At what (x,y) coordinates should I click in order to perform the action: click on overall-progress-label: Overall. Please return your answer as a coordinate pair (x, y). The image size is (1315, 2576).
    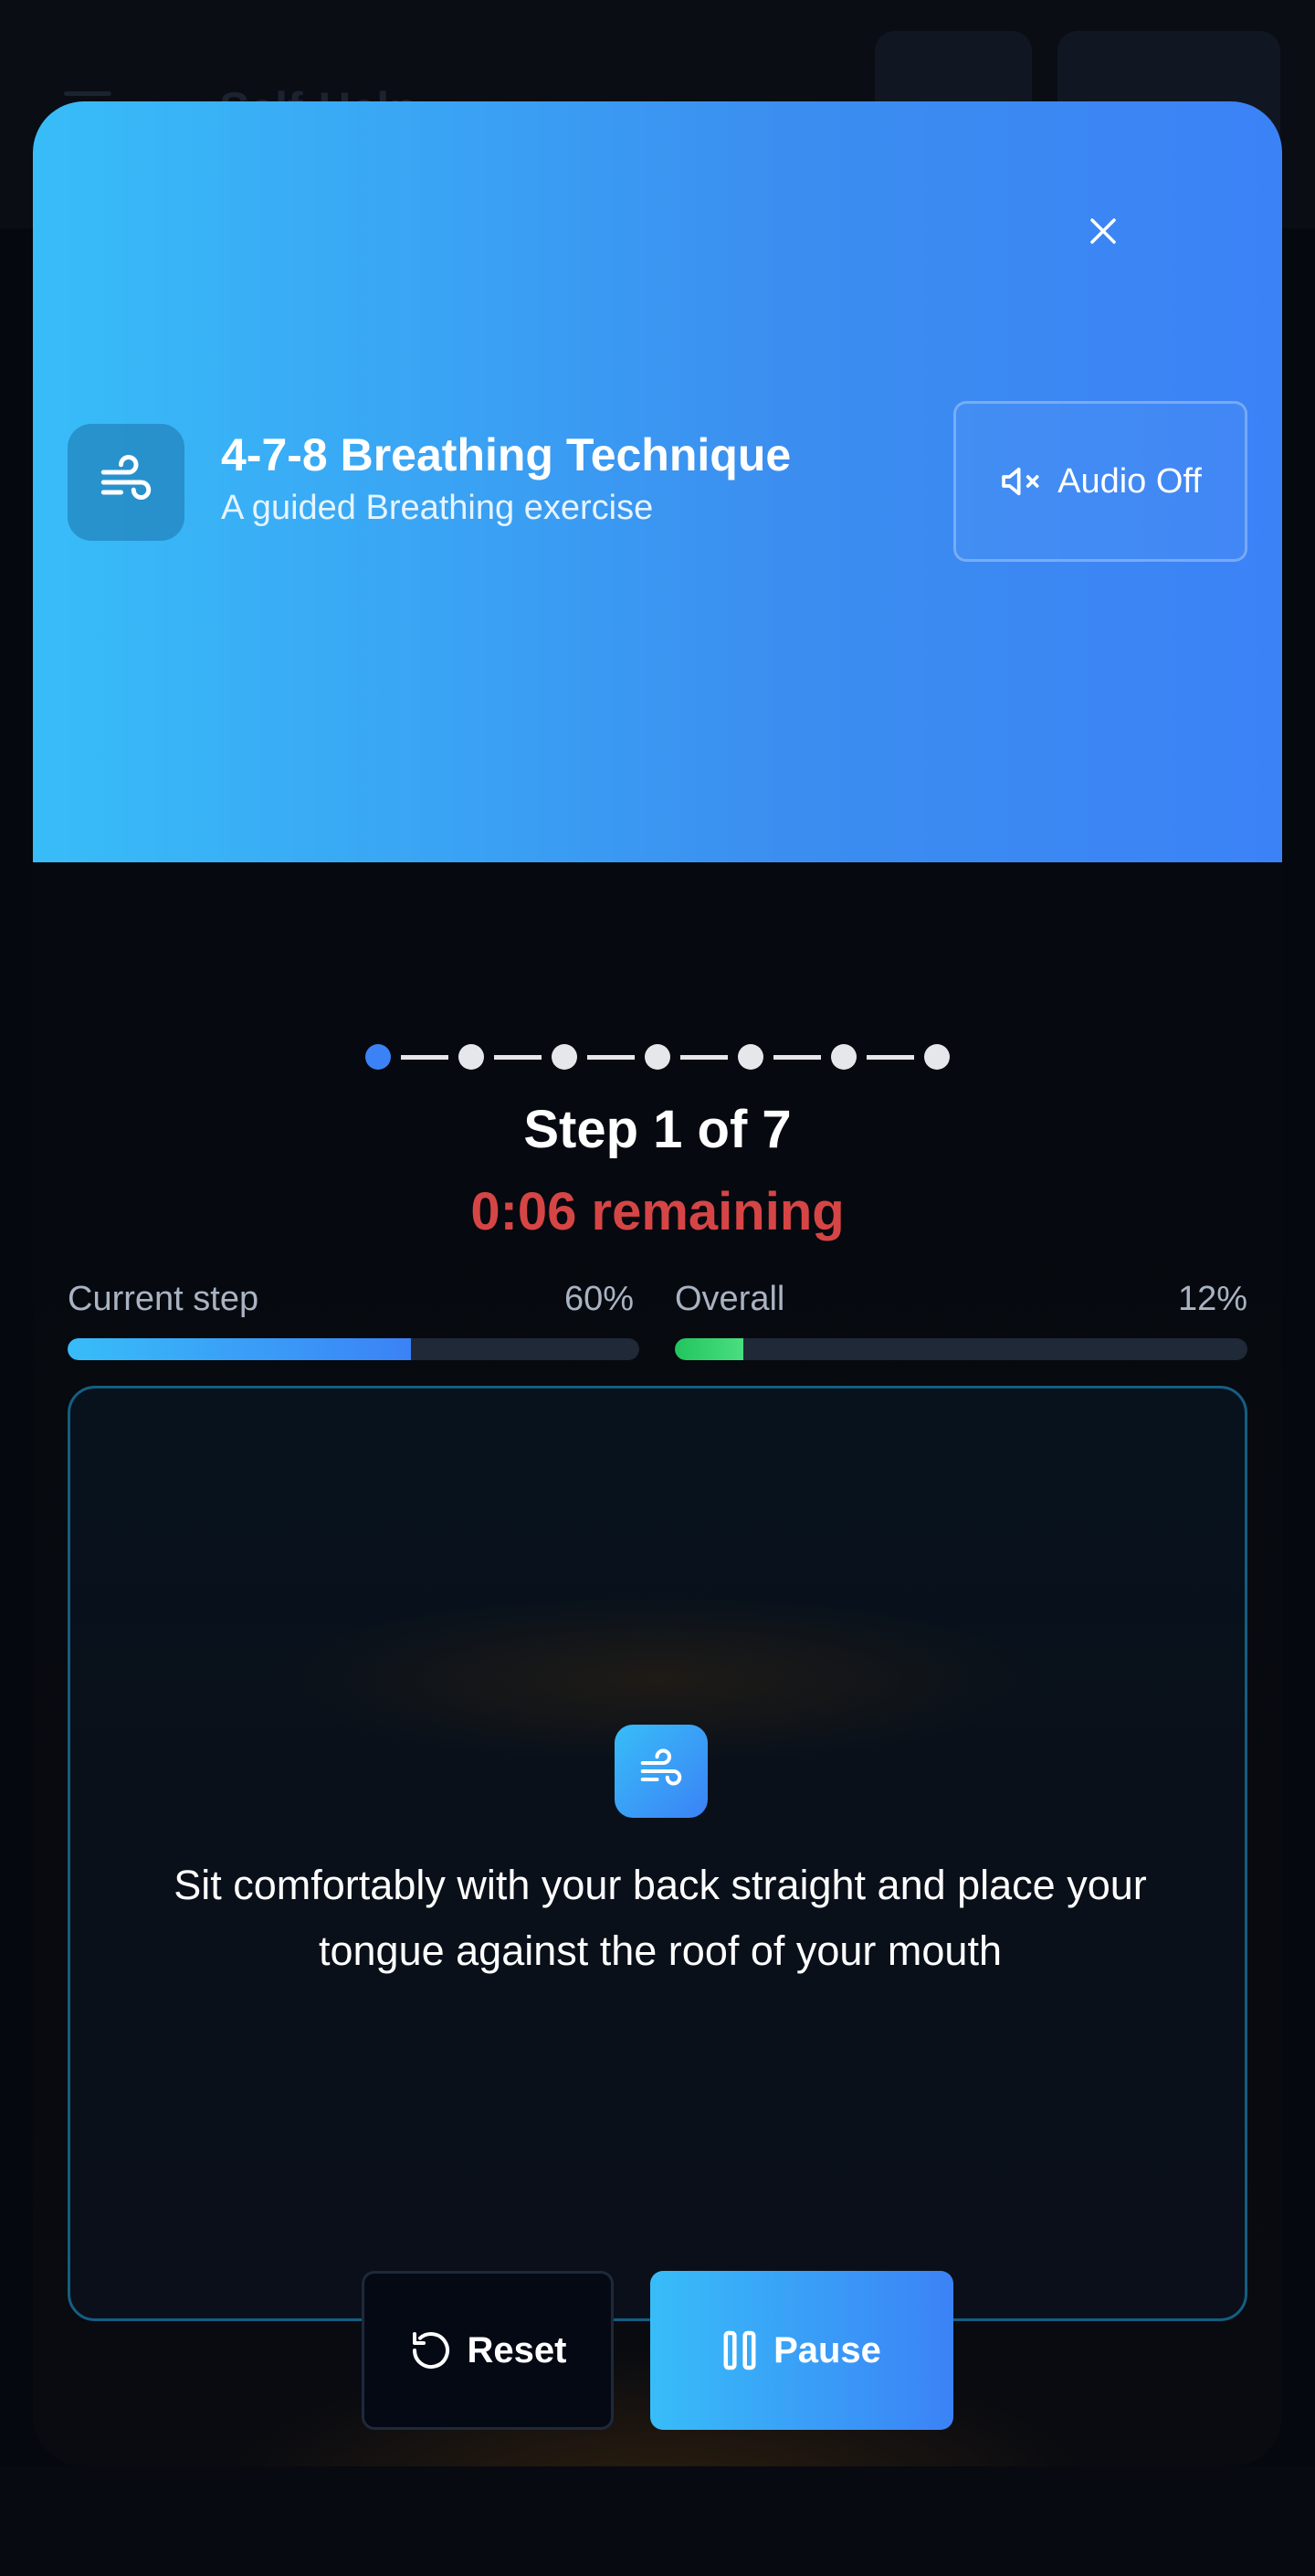
    Looking at the image, I should click on (730, 1299).